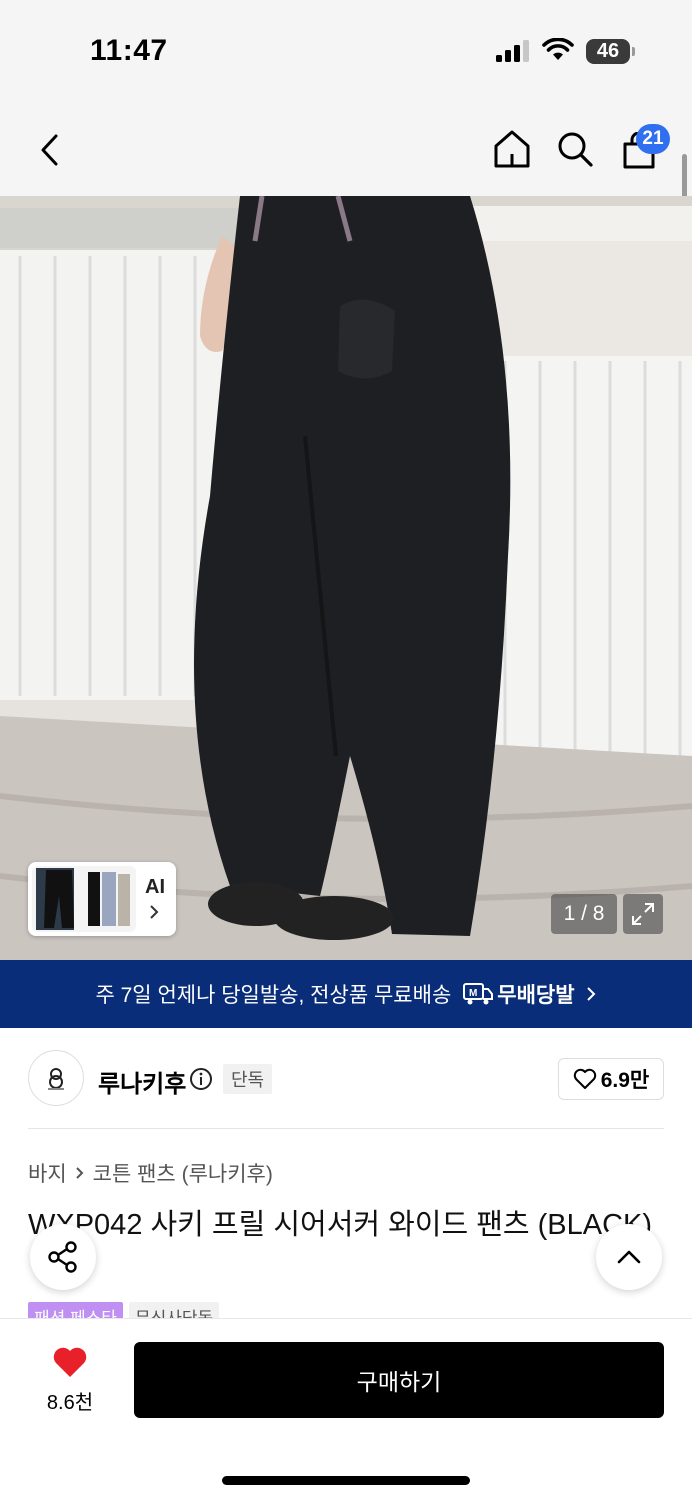 The image size is (692, 1501). I want to click on home-indicator, so click(346, 1480).